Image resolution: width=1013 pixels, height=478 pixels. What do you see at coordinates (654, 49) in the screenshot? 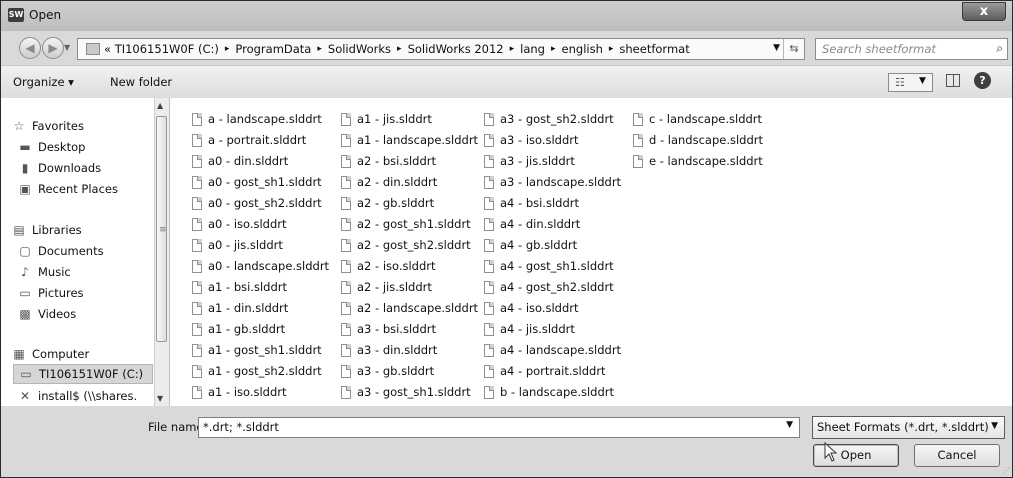
I see `breadcrumb-sheetformat: sheetformat` at bounding box center [654, 49].